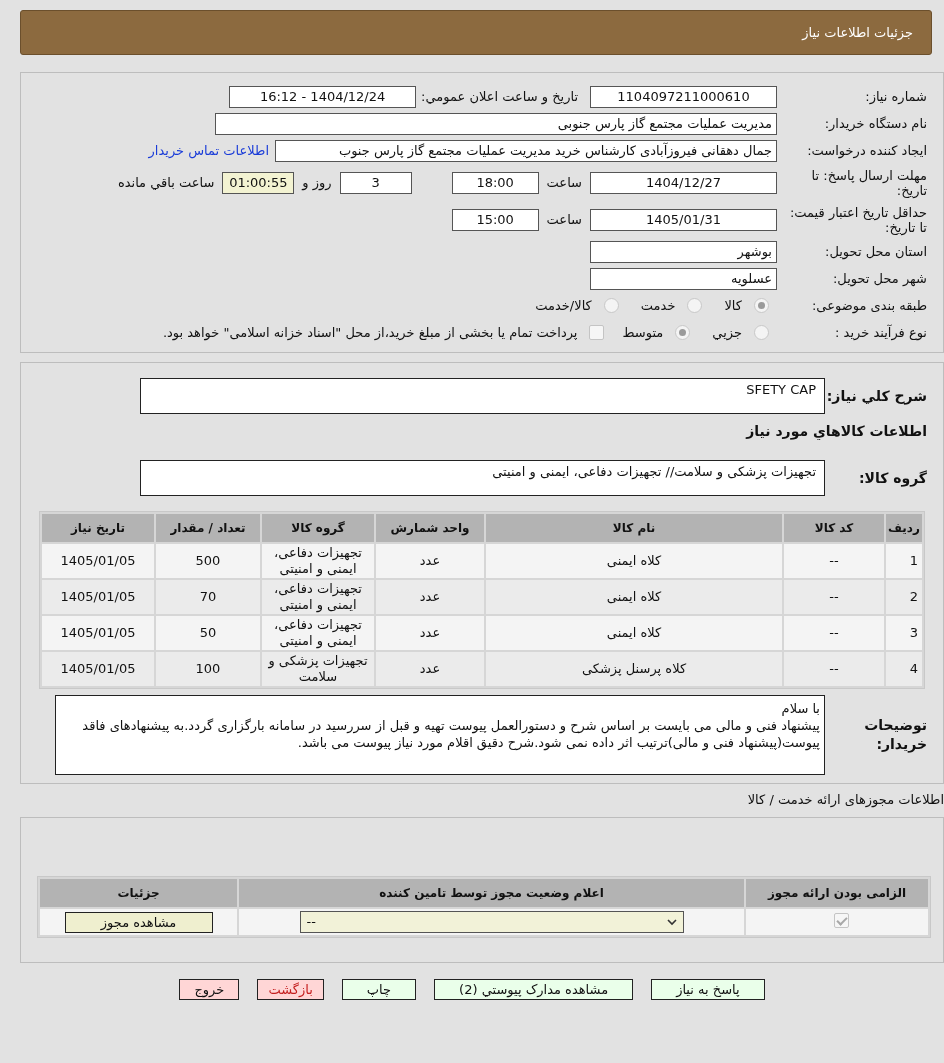 The image size is (944, 1063). What do you see at coordinates (499, 96) in the screenshot?
I see `field-label: تاریخ و ساعت اعلان عمومي:` at bounding box center [499, 96].